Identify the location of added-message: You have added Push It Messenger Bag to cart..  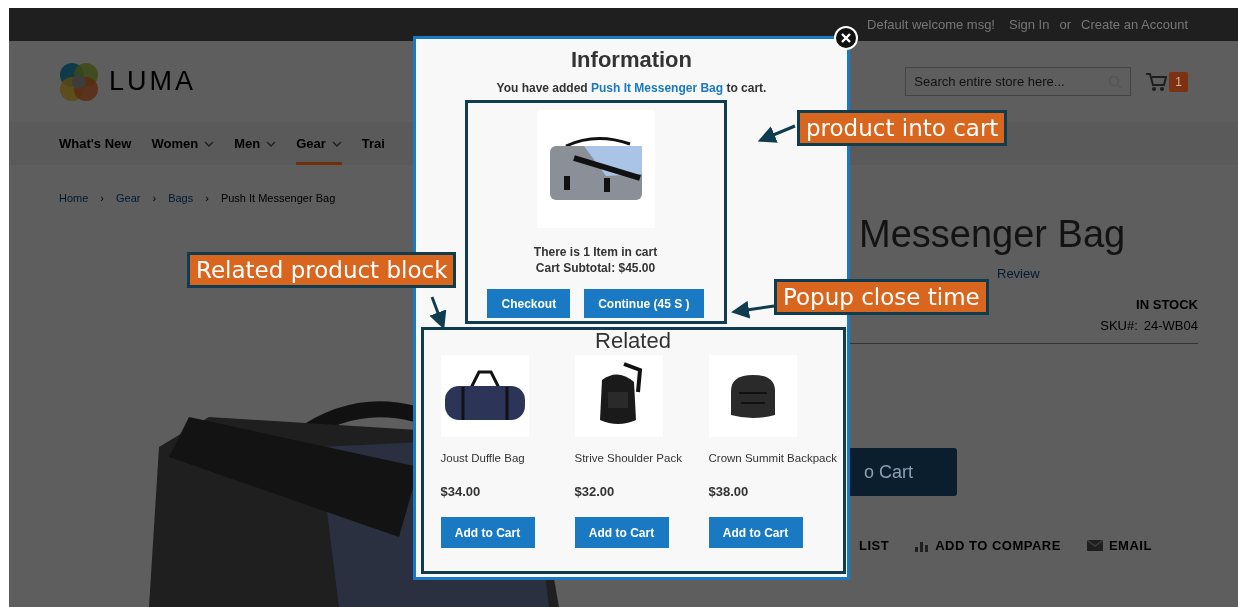
(631, 88).